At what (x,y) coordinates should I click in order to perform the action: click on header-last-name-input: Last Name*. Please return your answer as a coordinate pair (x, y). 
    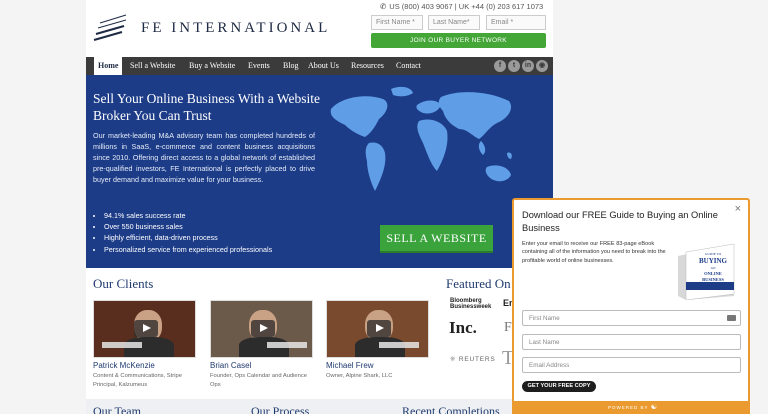
    Looking at the image, I should click on (454, 22).